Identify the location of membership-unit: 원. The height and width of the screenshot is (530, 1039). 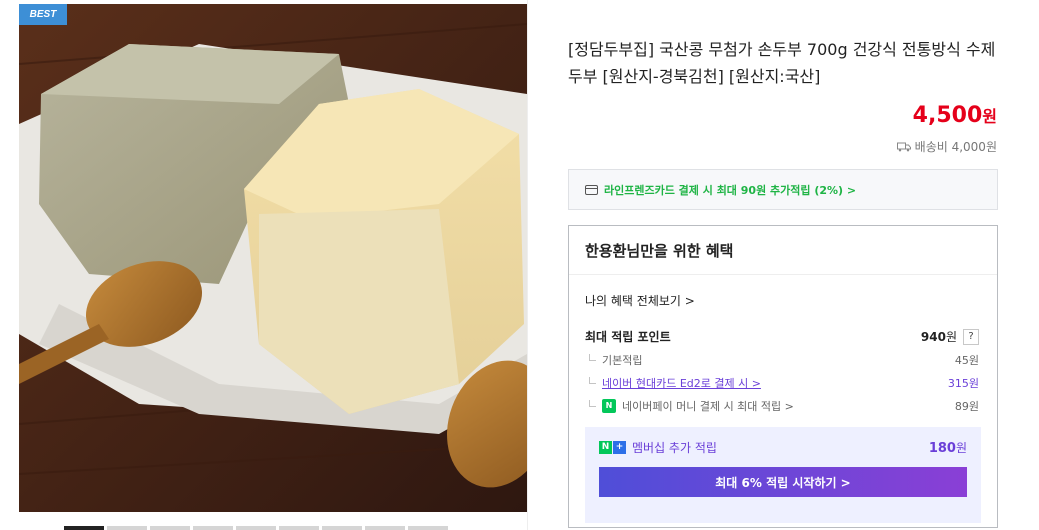
(961, 448).